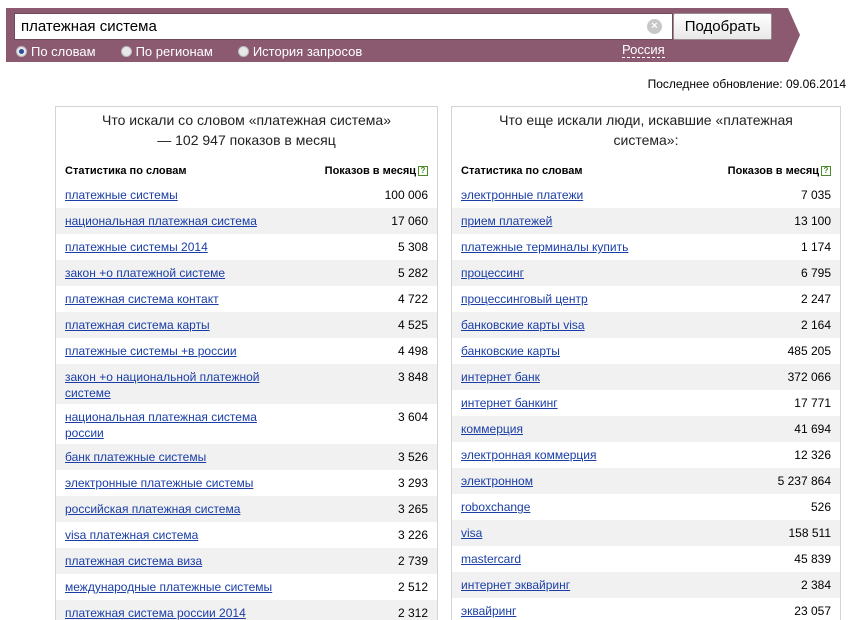 This screenshot has width=858, height=620. I want to click on impressions-count: 2 164, so click(815, 325).